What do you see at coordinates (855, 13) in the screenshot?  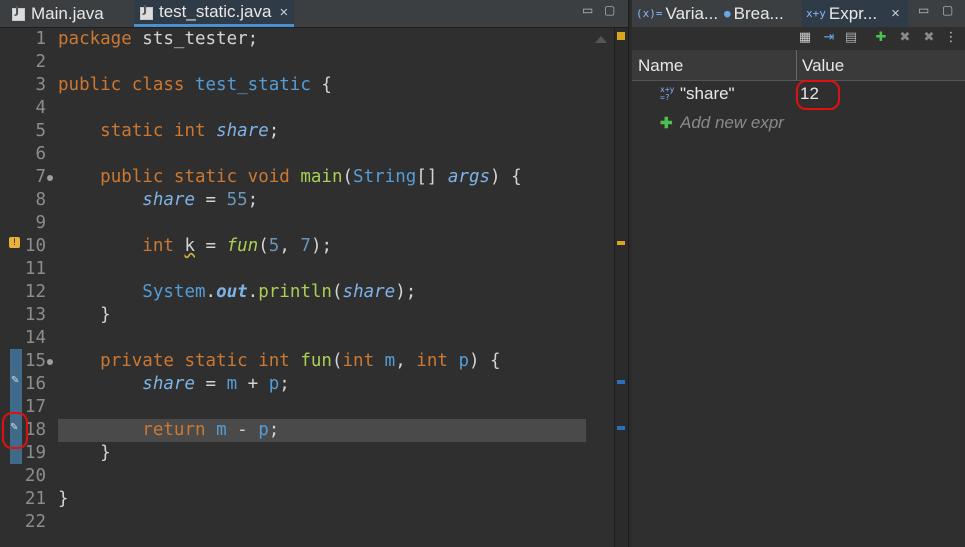 I see `tab-expressions: x+y Expr... ×` at bounding box center [855, 13].